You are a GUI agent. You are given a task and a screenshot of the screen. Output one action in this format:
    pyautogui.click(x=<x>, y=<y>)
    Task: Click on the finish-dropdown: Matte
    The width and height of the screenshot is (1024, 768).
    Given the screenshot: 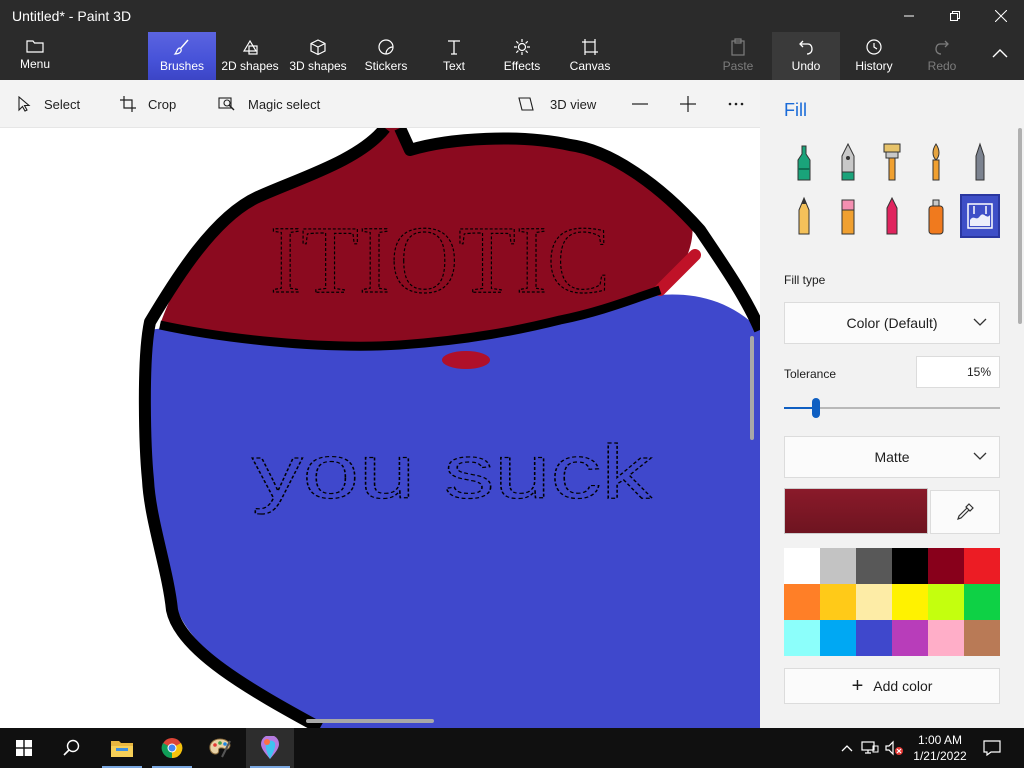 What is the action you would take?
    pyautogui.click(x=892, y=457)
    